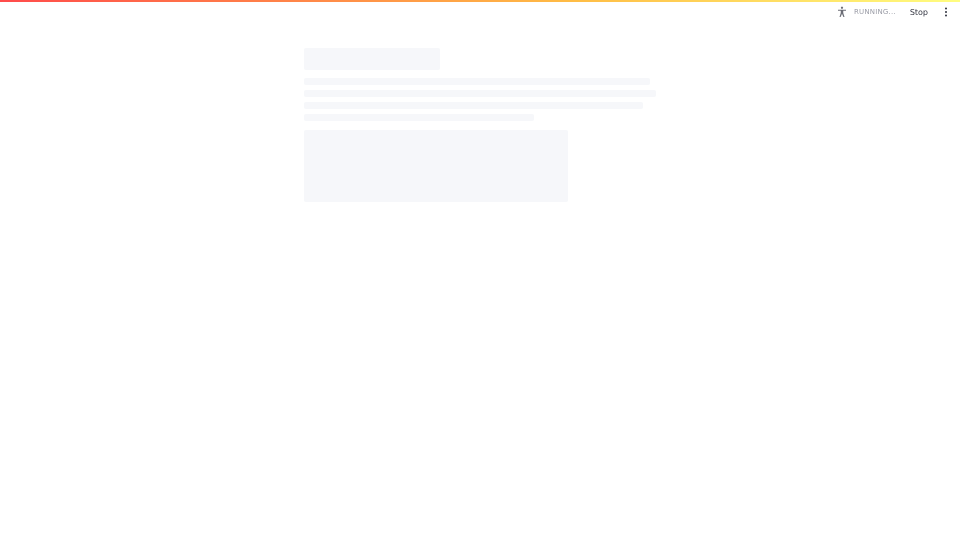  Describe the element at coordinates (372, 59) in the screenshot. I see `skeleton-title-placeholder` at that location.